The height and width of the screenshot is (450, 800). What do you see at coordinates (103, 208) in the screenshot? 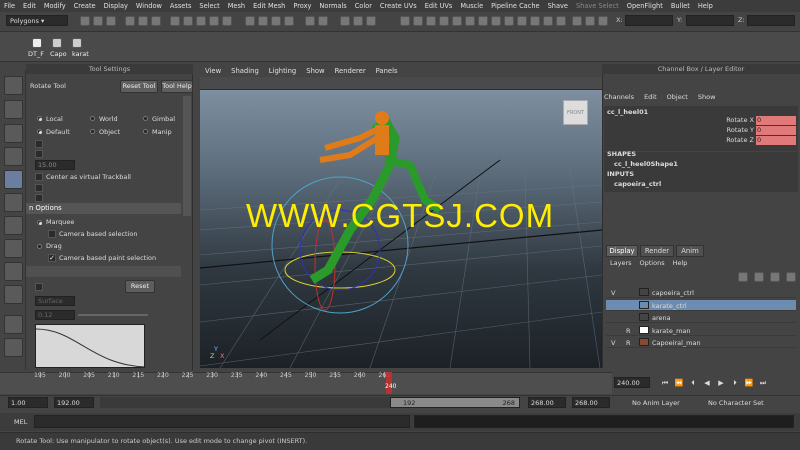
I see `common-options-section: n Options` at bounding box center [103, 208].